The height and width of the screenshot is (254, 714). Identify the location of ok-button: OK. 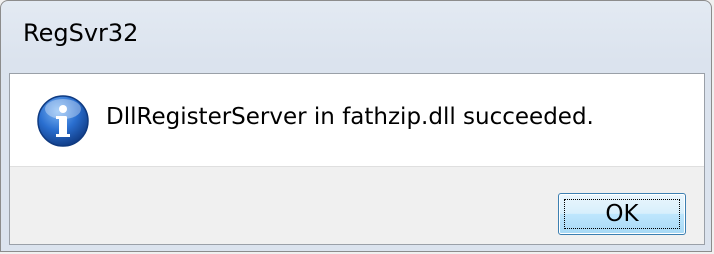
(622, 214).